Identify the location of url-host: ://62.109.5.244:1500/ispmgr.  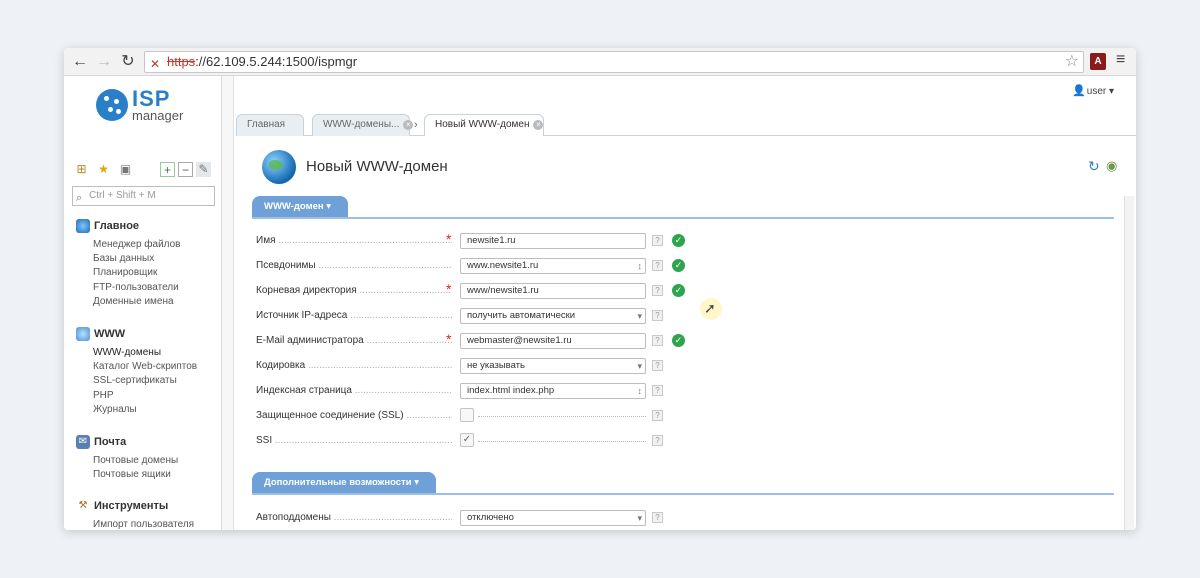
(276, 61).